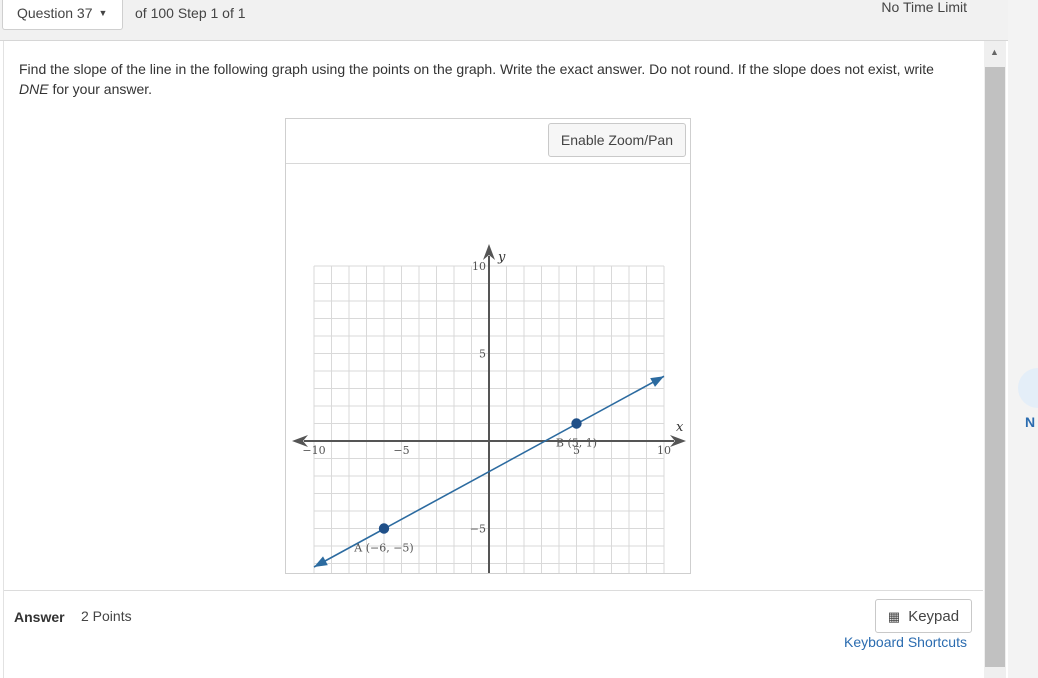 This screenshot has width=1038, height=678. Describe the element at coordinates (100, 89) in the screenshot. I see `question-text-part2: for your answer.` at that location.